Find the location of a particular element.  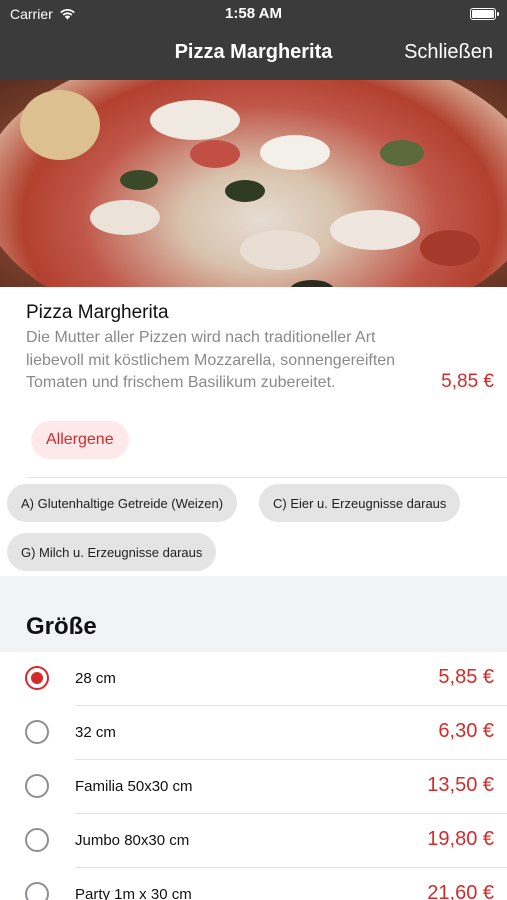

radio-selected-icon is located at coordinates (37, 678).